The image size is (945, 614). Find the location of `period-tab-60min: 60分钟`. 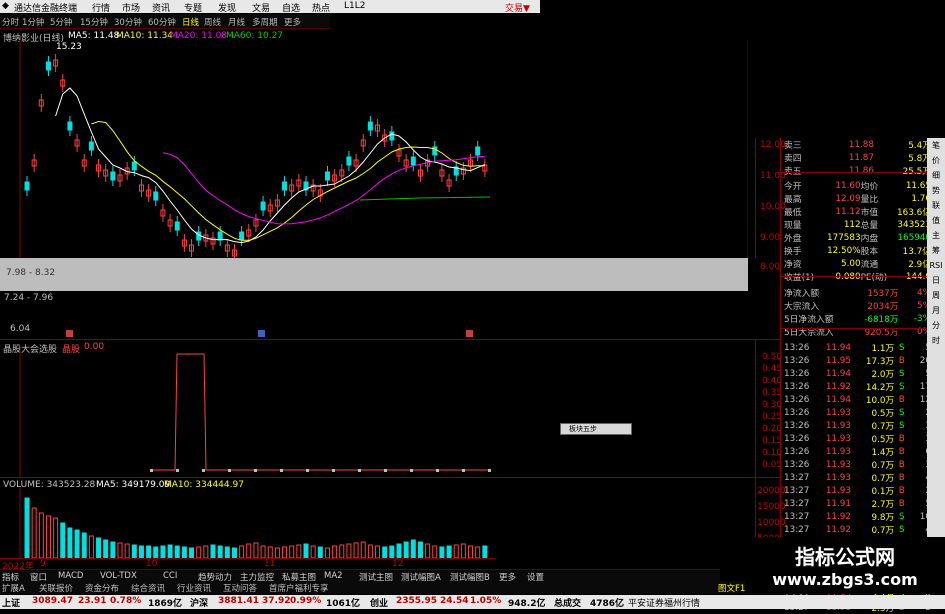

period-tab-60min: 60分钟 is located at coordinates (162, 22).